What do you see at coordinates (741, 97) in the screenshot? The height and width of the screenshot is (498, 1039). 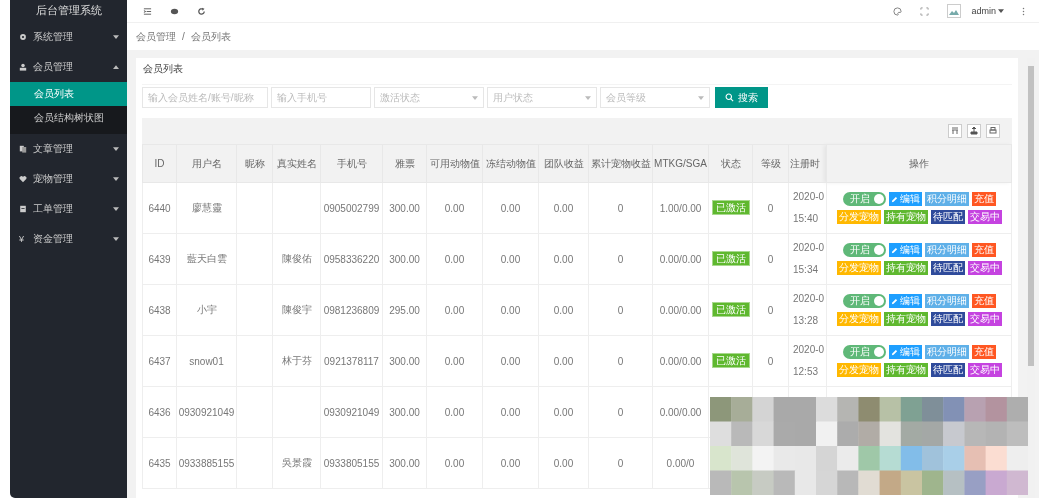 I see `search-button: 搜索` at bounding box center [741, 97].